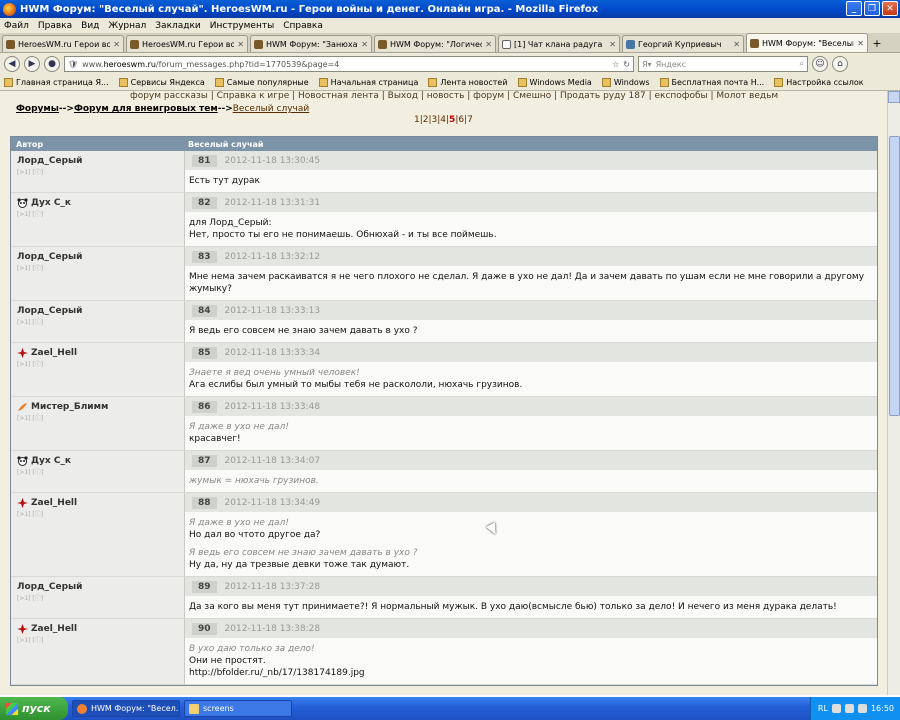  I want to click on browser-tab: HWM Форум: "Занюхать"...✕, so click(311, 43).